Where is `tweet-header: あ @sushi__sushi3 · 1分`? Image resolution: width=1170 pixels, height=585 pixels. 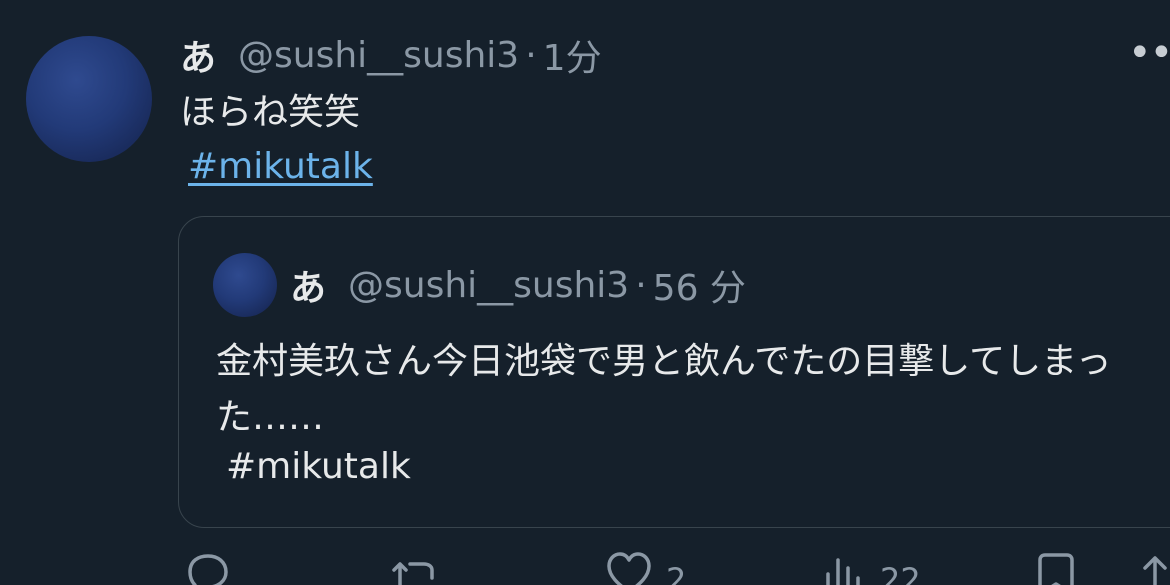 tweet-header: あ @sushi__sushi3 · 1分 is located at coordinates (391, 55).